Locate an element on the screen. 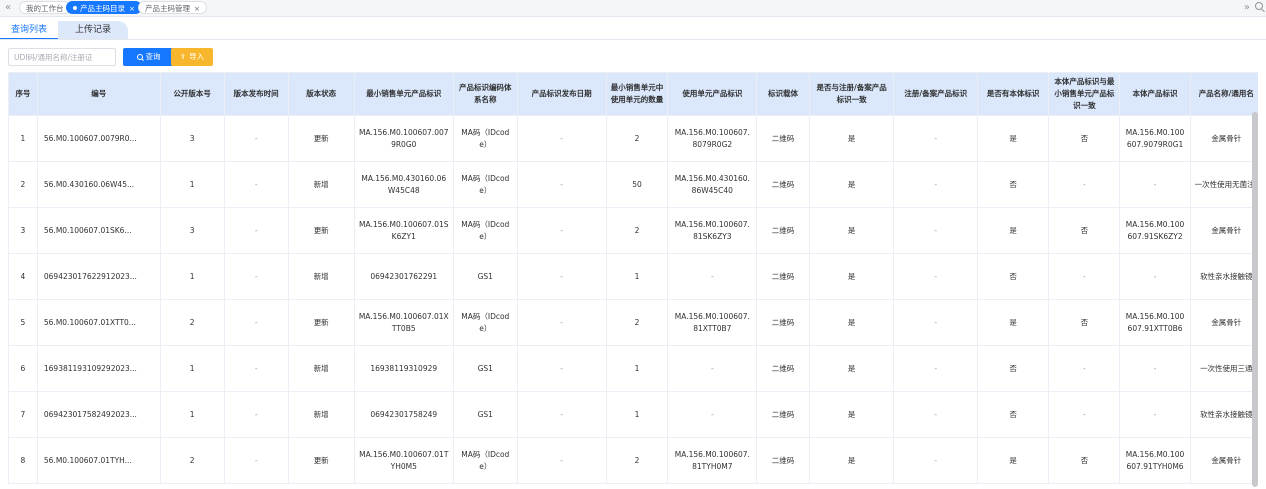 This screenshot has width=1266, height=489. tab-label: 我的工作台 is located at coordinates (45, 8).